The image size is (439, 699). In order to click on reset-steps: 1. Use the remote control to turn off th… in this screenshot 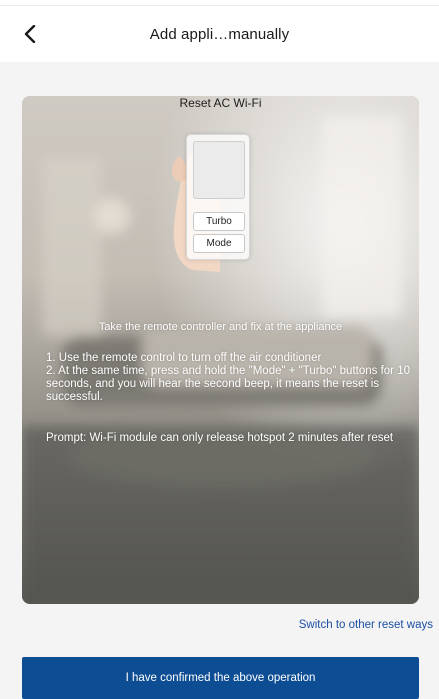, I will do `click(232, 378)`.